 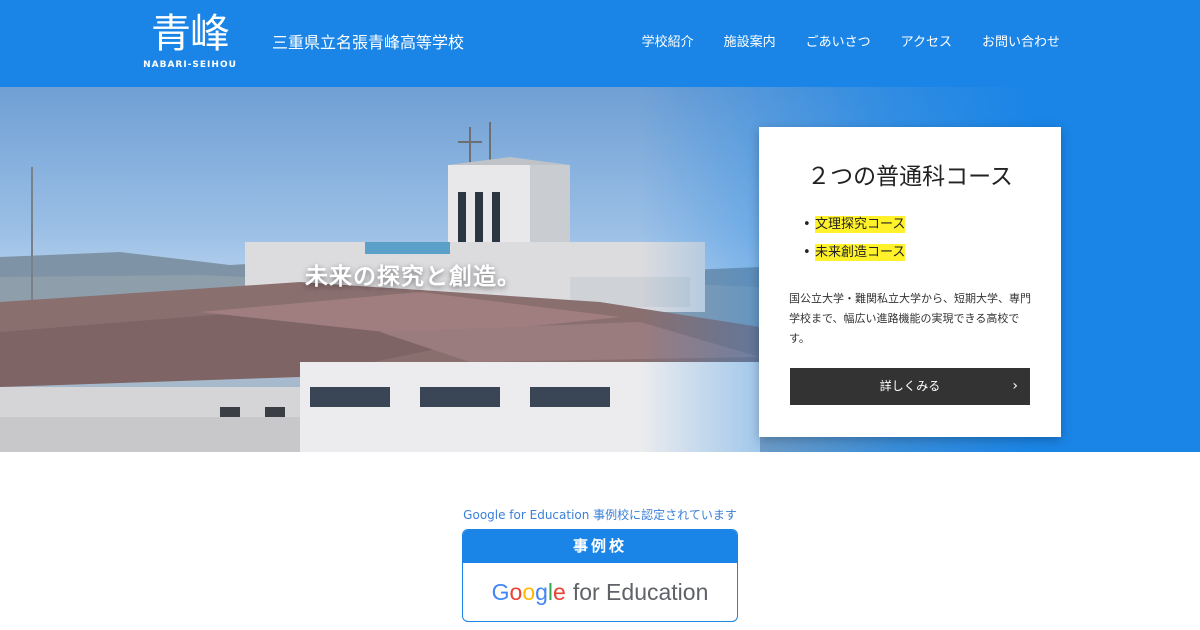 I want to click on nav-item-facilities: 施設案内, so click(x=750, y=43).